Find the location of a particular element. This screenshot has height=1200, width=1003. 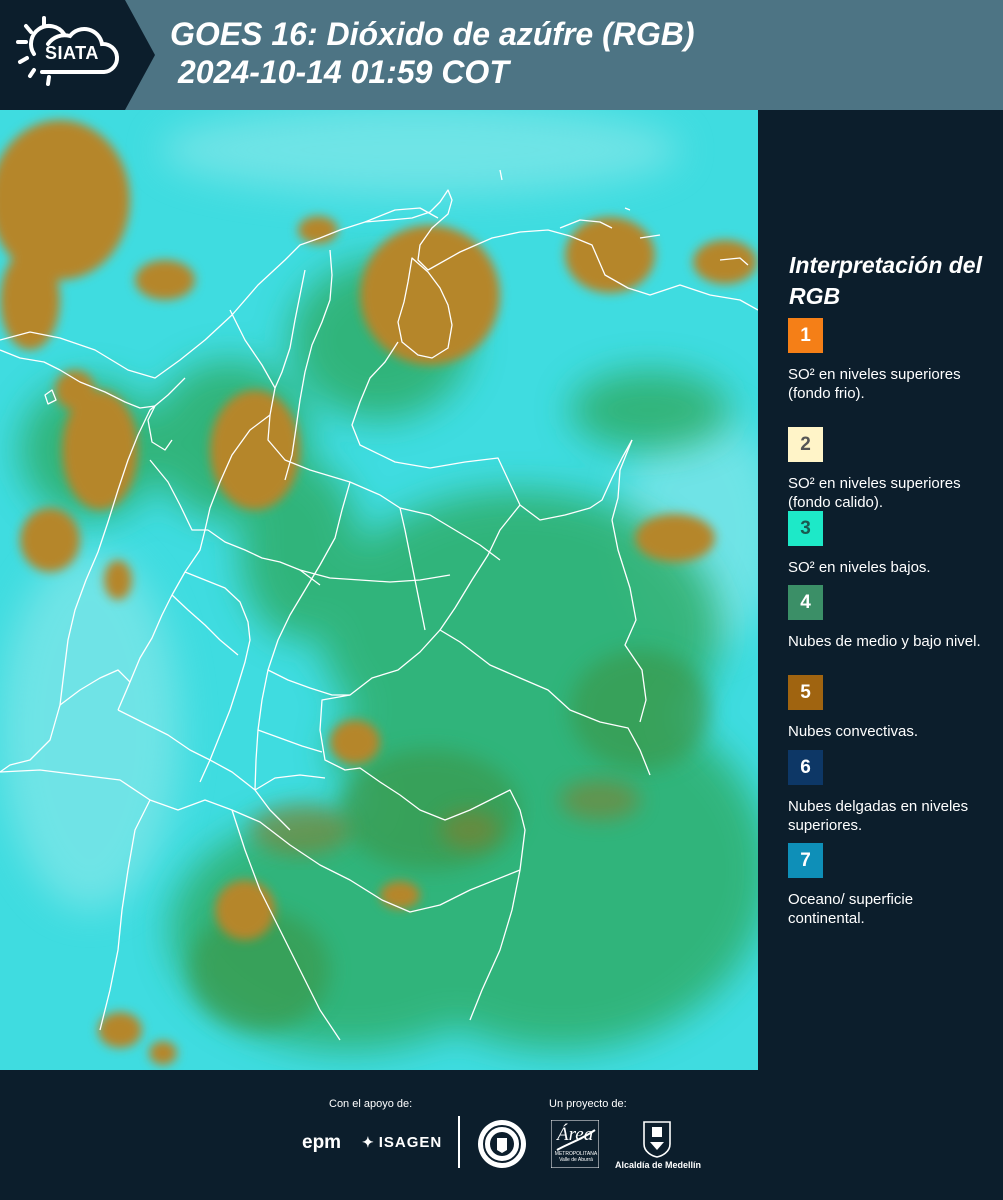

legend-label: Nubes convectivas. is located at coordinates (853, 731).